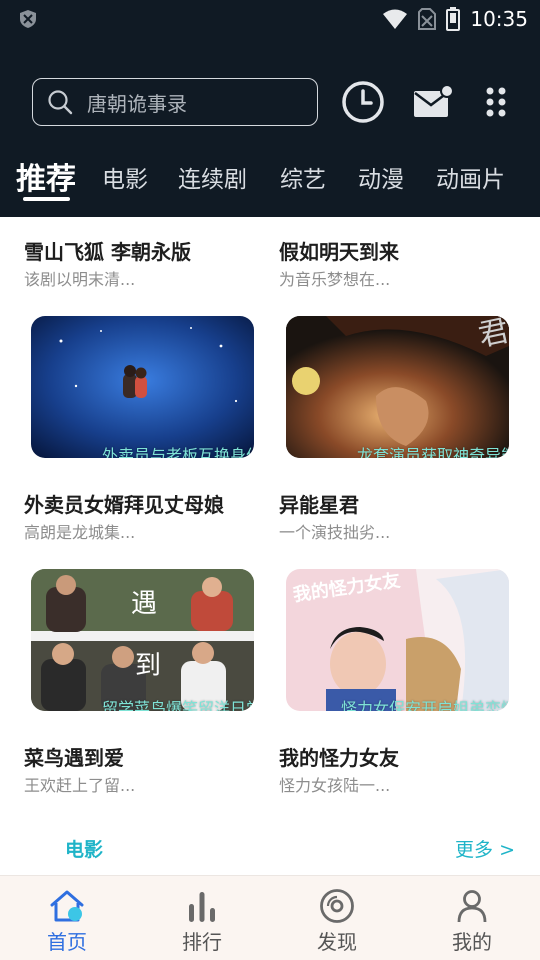 This screenshot has width=540, height=960. Describe the element at coordinates (337, 942) in the screenshot. I see `nav-discover-label: 发现` at that location.